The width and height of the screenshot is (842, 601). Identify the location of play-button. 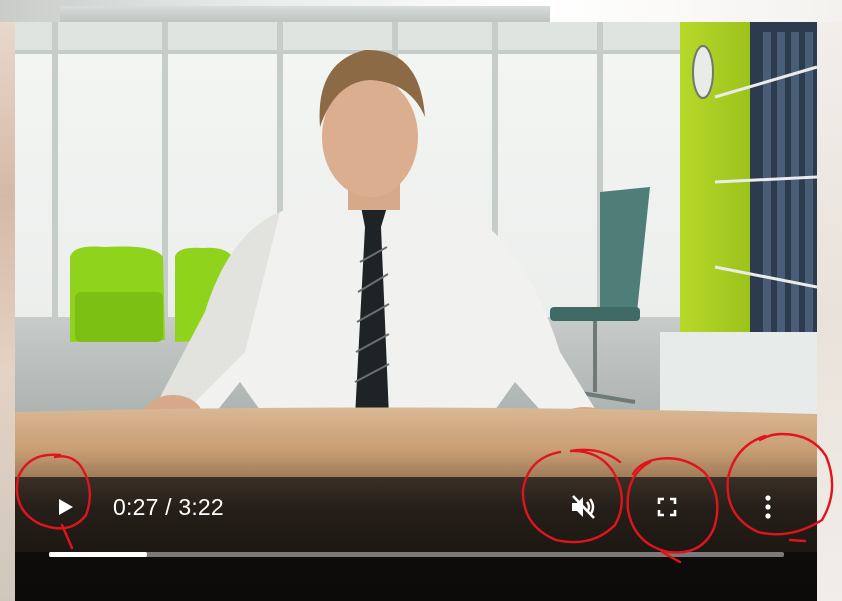
(65, 507).